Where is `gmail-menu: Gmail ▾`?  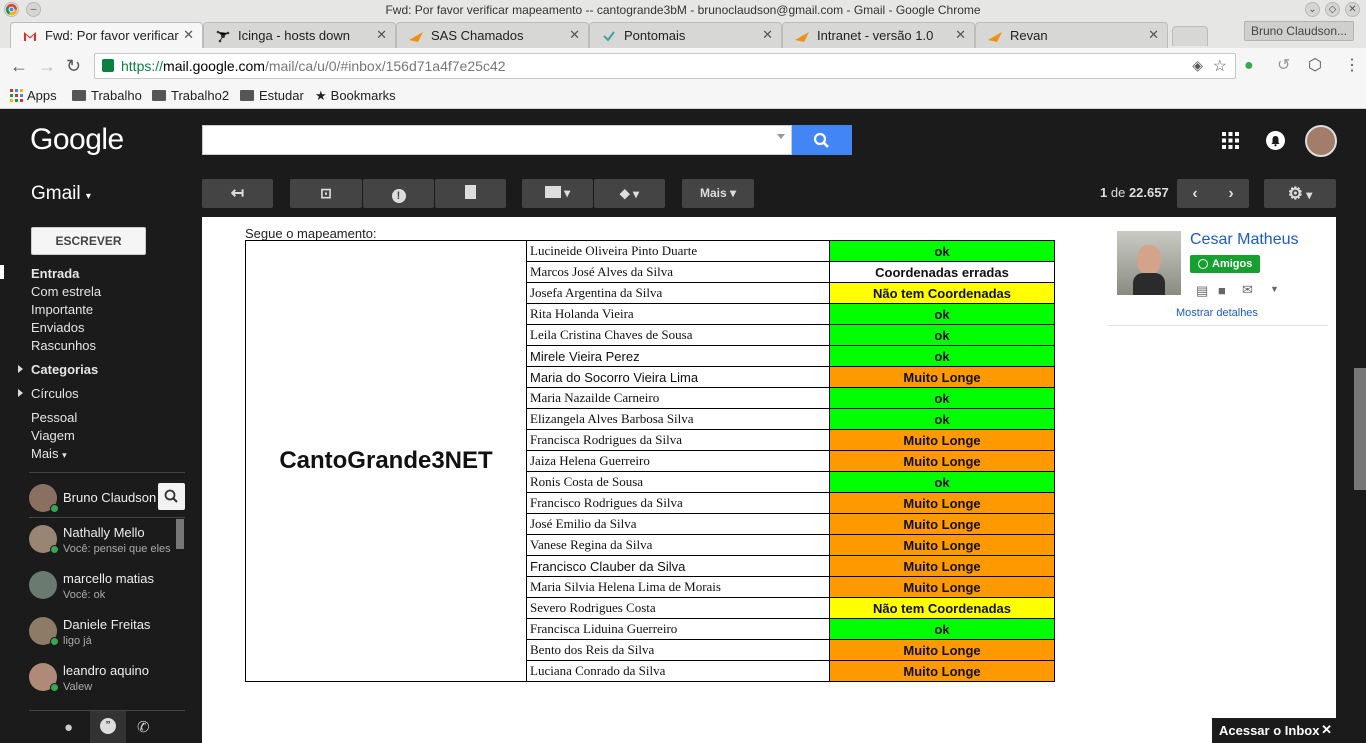 gmail-menu: Gmail ▾ is located at coordinates (61, 194).